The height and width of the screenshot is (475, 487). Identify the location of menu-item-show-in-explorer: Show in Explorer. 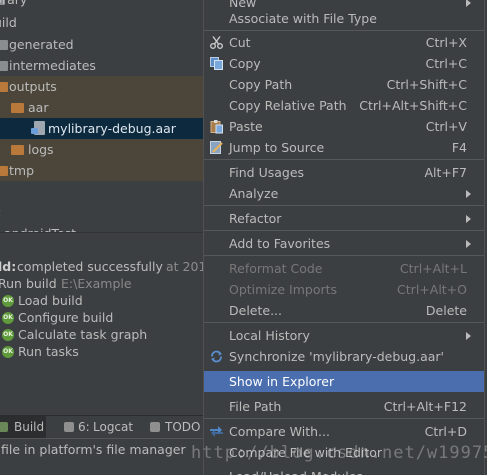
(344, 381).